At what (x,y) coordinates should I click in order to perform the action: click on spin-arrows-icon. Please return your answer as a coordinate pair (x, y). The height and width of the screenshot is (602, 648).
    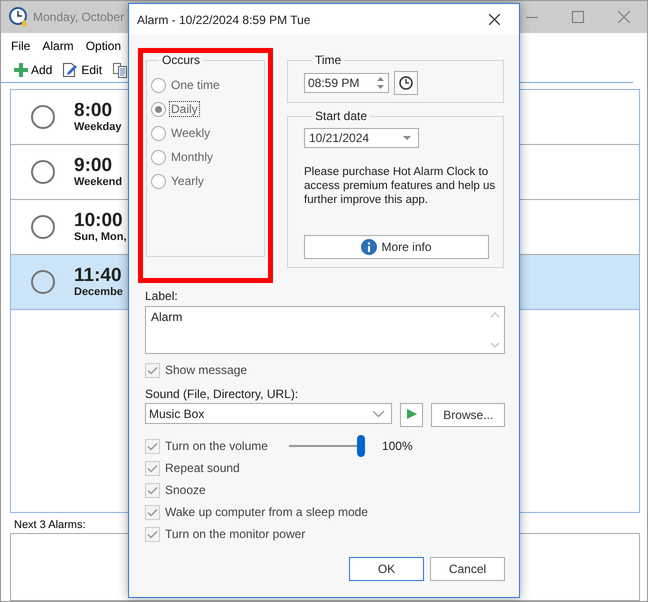
    Looking at the image, I should click on (380, 83).